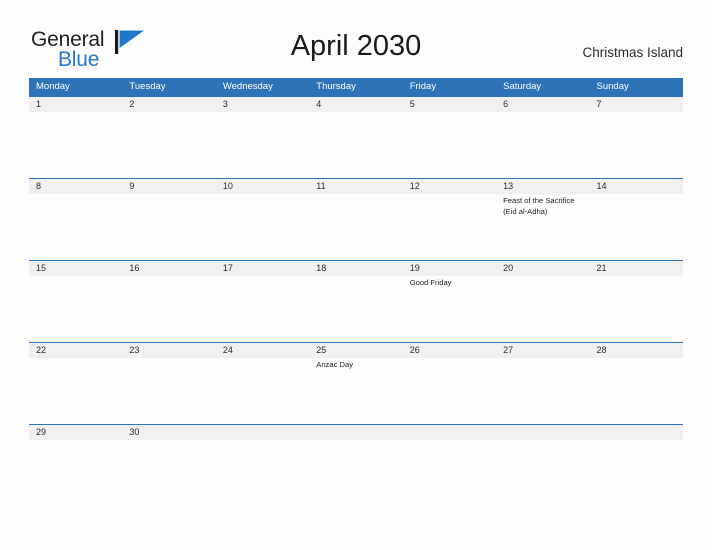 The image size is (712, 550). I want to click on day-event: Feast of the Sacrifice (Eid al-Adha), so click(539, 206).